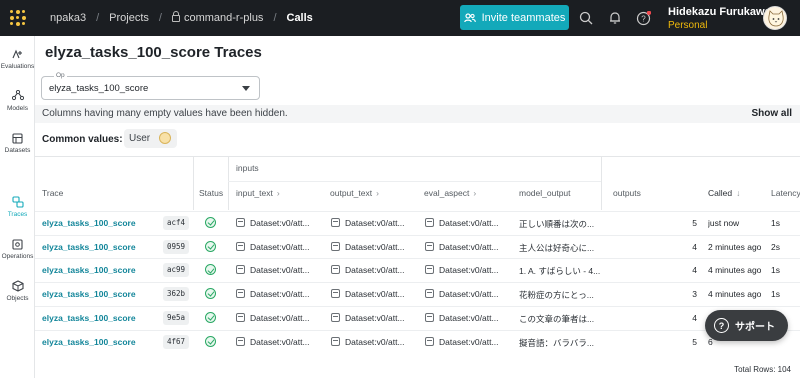 This screenshot has width=800, height=378. I want to click on column-header-input-text: input_text ›, so click(258, 193).